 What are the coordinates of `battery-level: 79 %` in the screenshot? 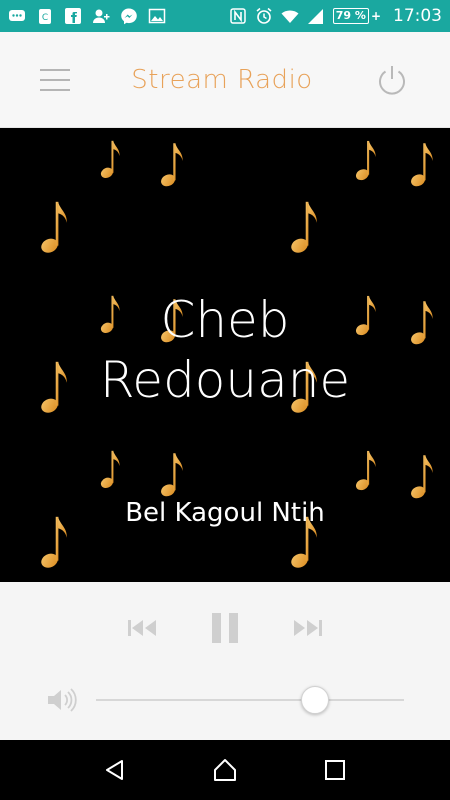 It's located at (350, 16).